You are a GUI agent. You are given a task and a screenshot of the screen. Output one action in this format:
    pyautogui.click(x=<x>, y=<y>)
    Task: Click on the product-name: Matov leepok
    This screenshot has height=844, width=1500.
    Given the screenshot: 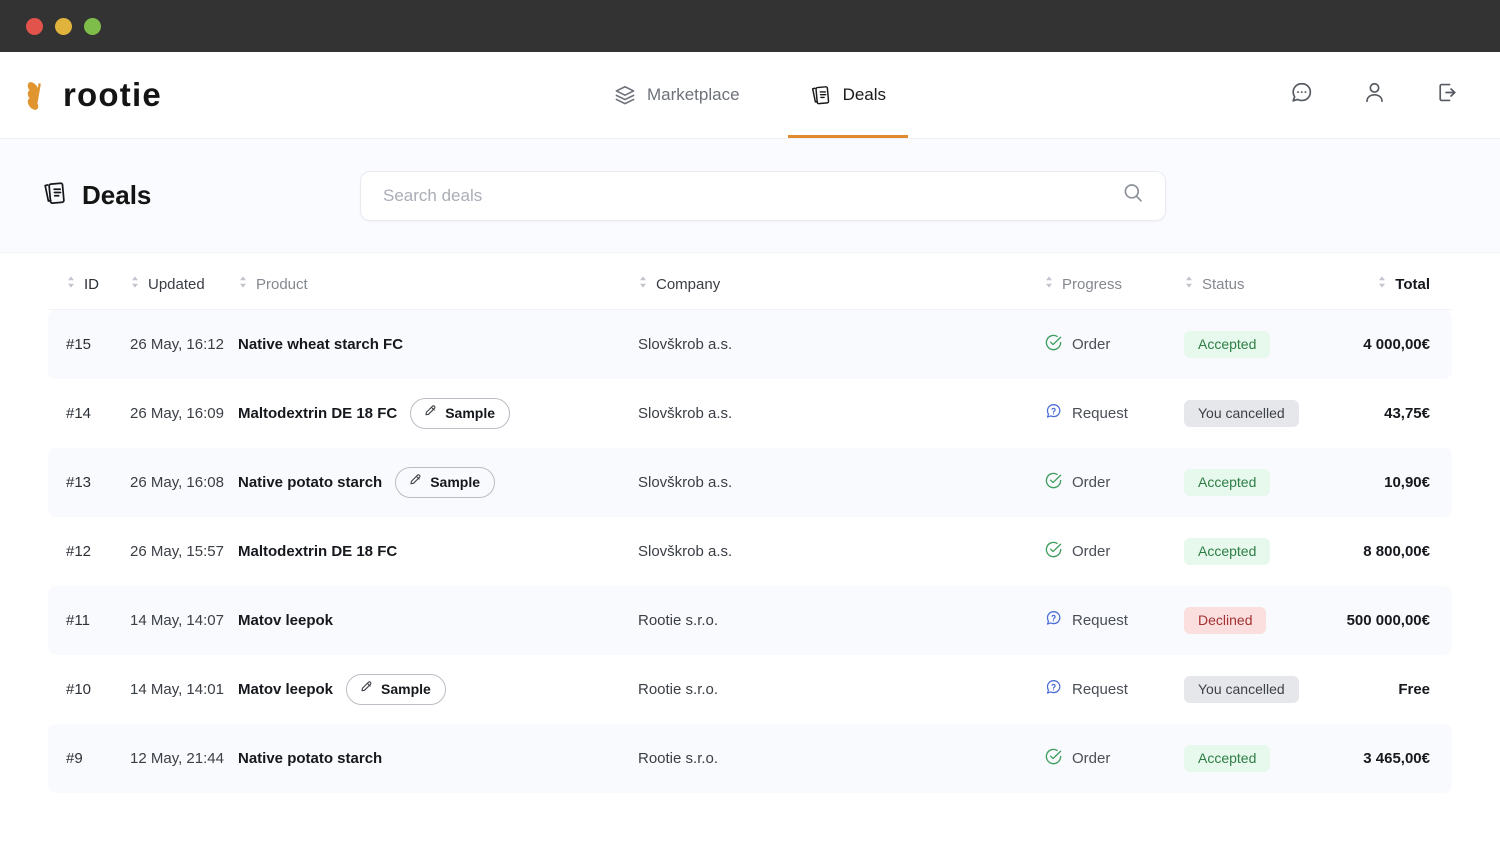 What is the action you would take?
    pyautogui.click(x=286, y=620)
    